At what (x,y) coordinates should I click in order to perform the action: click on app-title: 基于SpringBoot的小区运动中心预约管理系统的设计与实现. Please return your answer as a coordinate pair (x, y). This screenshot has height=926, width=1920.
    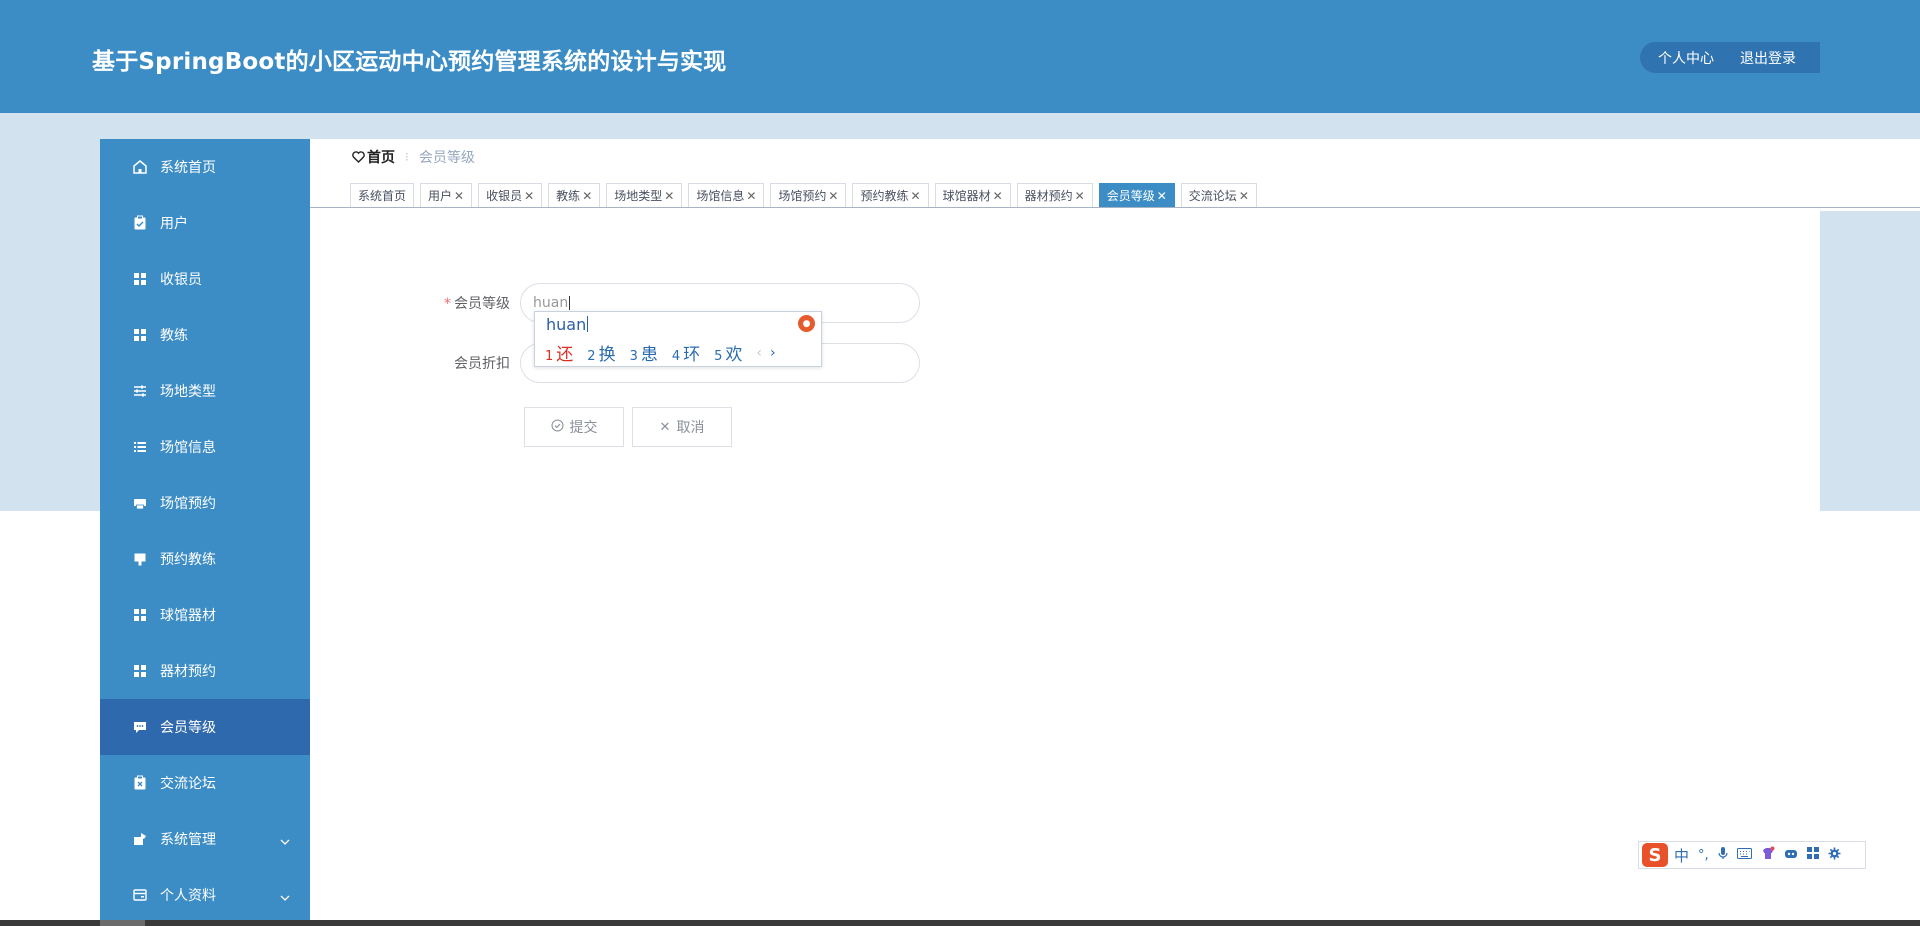
    Looking at the image, I should click on (409, 62).